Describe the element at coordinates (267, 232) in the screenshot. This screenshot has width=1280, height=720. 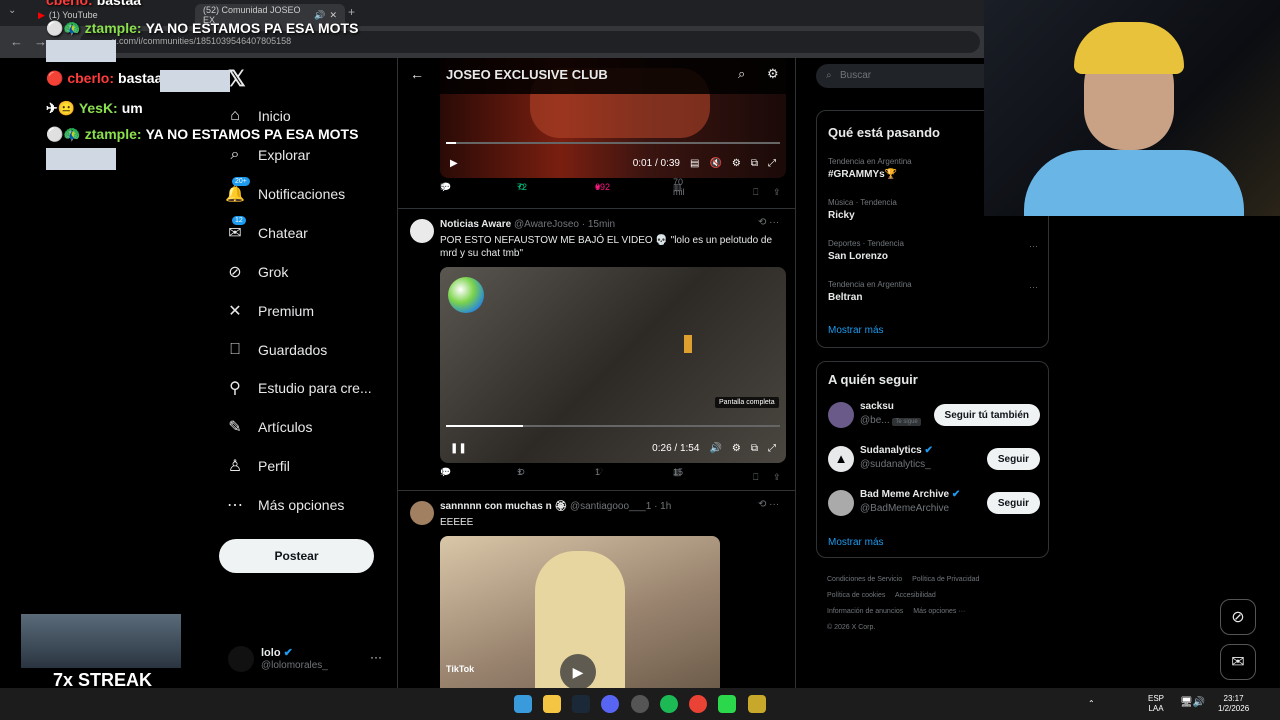
I see `nav-chatear: ✉ 12 Chatear` at that location.